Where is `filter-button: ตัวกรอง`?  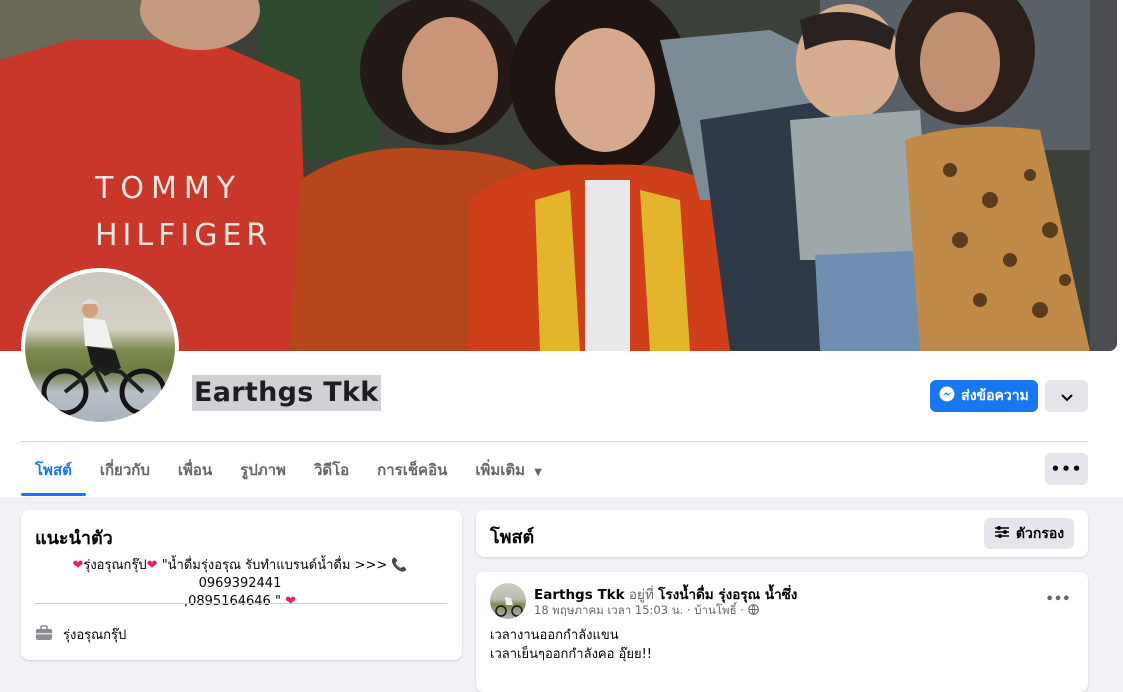 filter-button: ตัวกรอง is located at coordinates (1029, 533).